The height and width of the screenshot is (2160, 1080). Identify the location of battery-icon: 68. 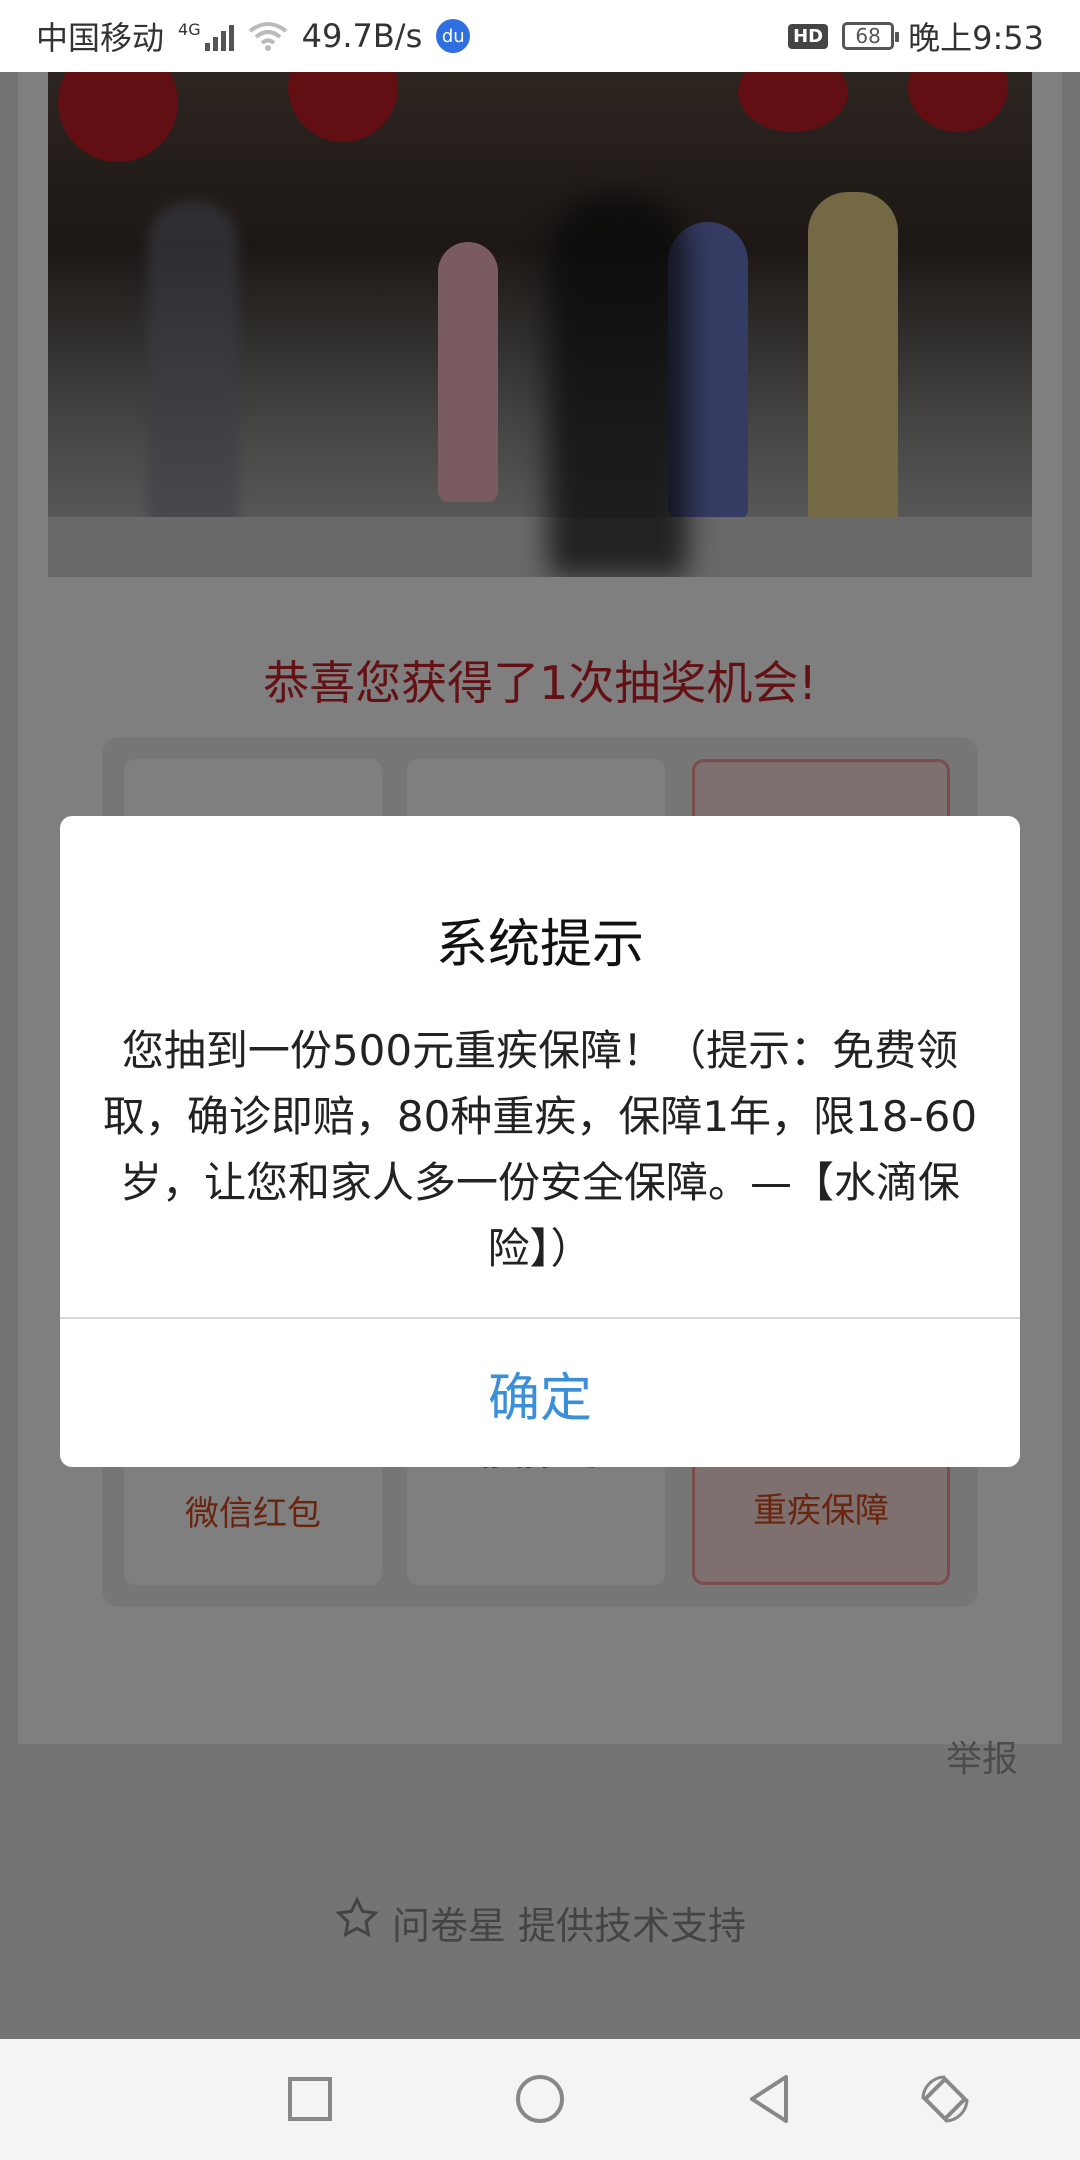
(871, 36).